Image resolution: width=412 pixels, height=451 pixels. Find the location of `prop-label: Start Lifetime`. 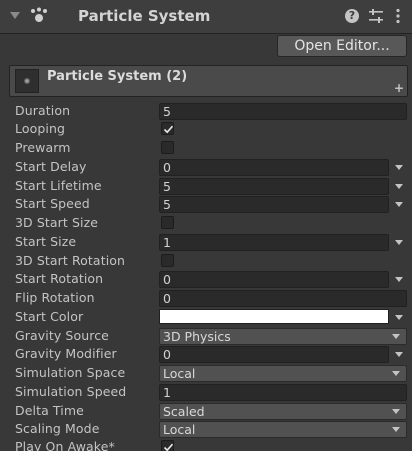

prop-label: Start Lifetime is located at coordinates (58, 185).